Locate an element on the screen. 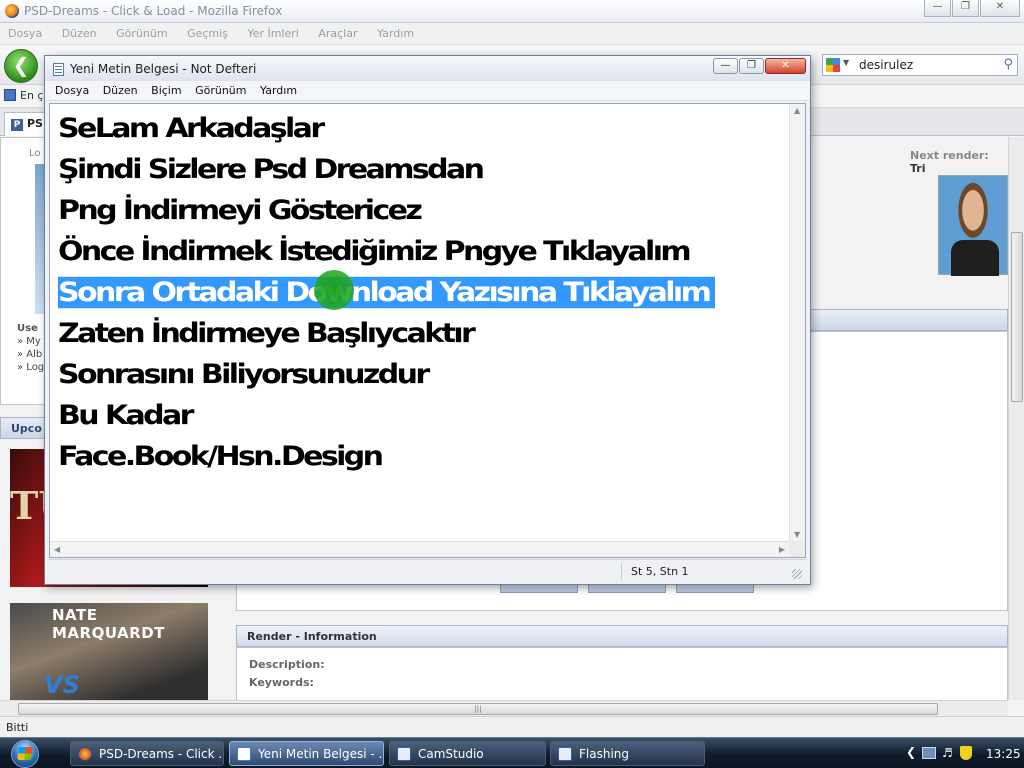 The image size is (1024, 768). text-line: Zaten İndirmeye Başlıycaktır is located at coordinates (267, 333).